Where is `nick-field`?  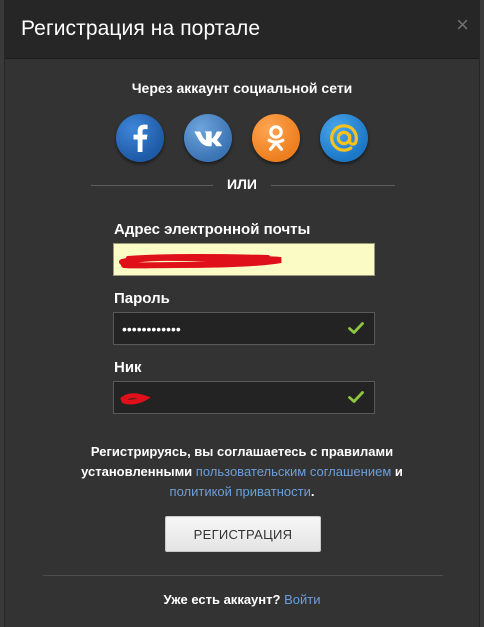
nick-field is located at coordinates (244, 397).